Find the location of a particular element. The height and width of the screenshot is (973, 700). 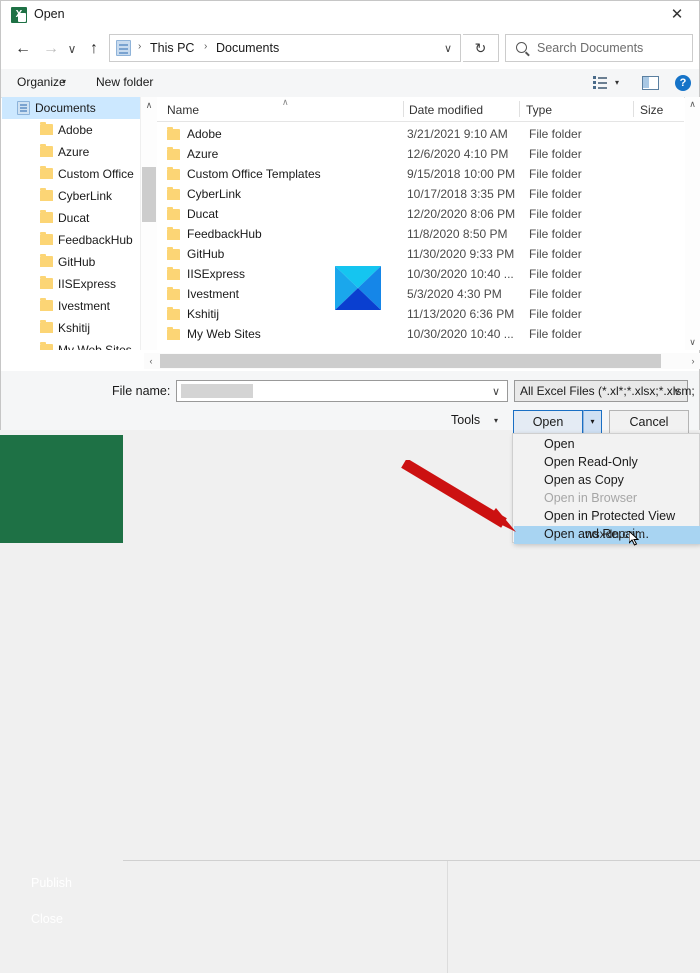

sidebar-item-adobe: Adobe is located at coordinates (71, 130).